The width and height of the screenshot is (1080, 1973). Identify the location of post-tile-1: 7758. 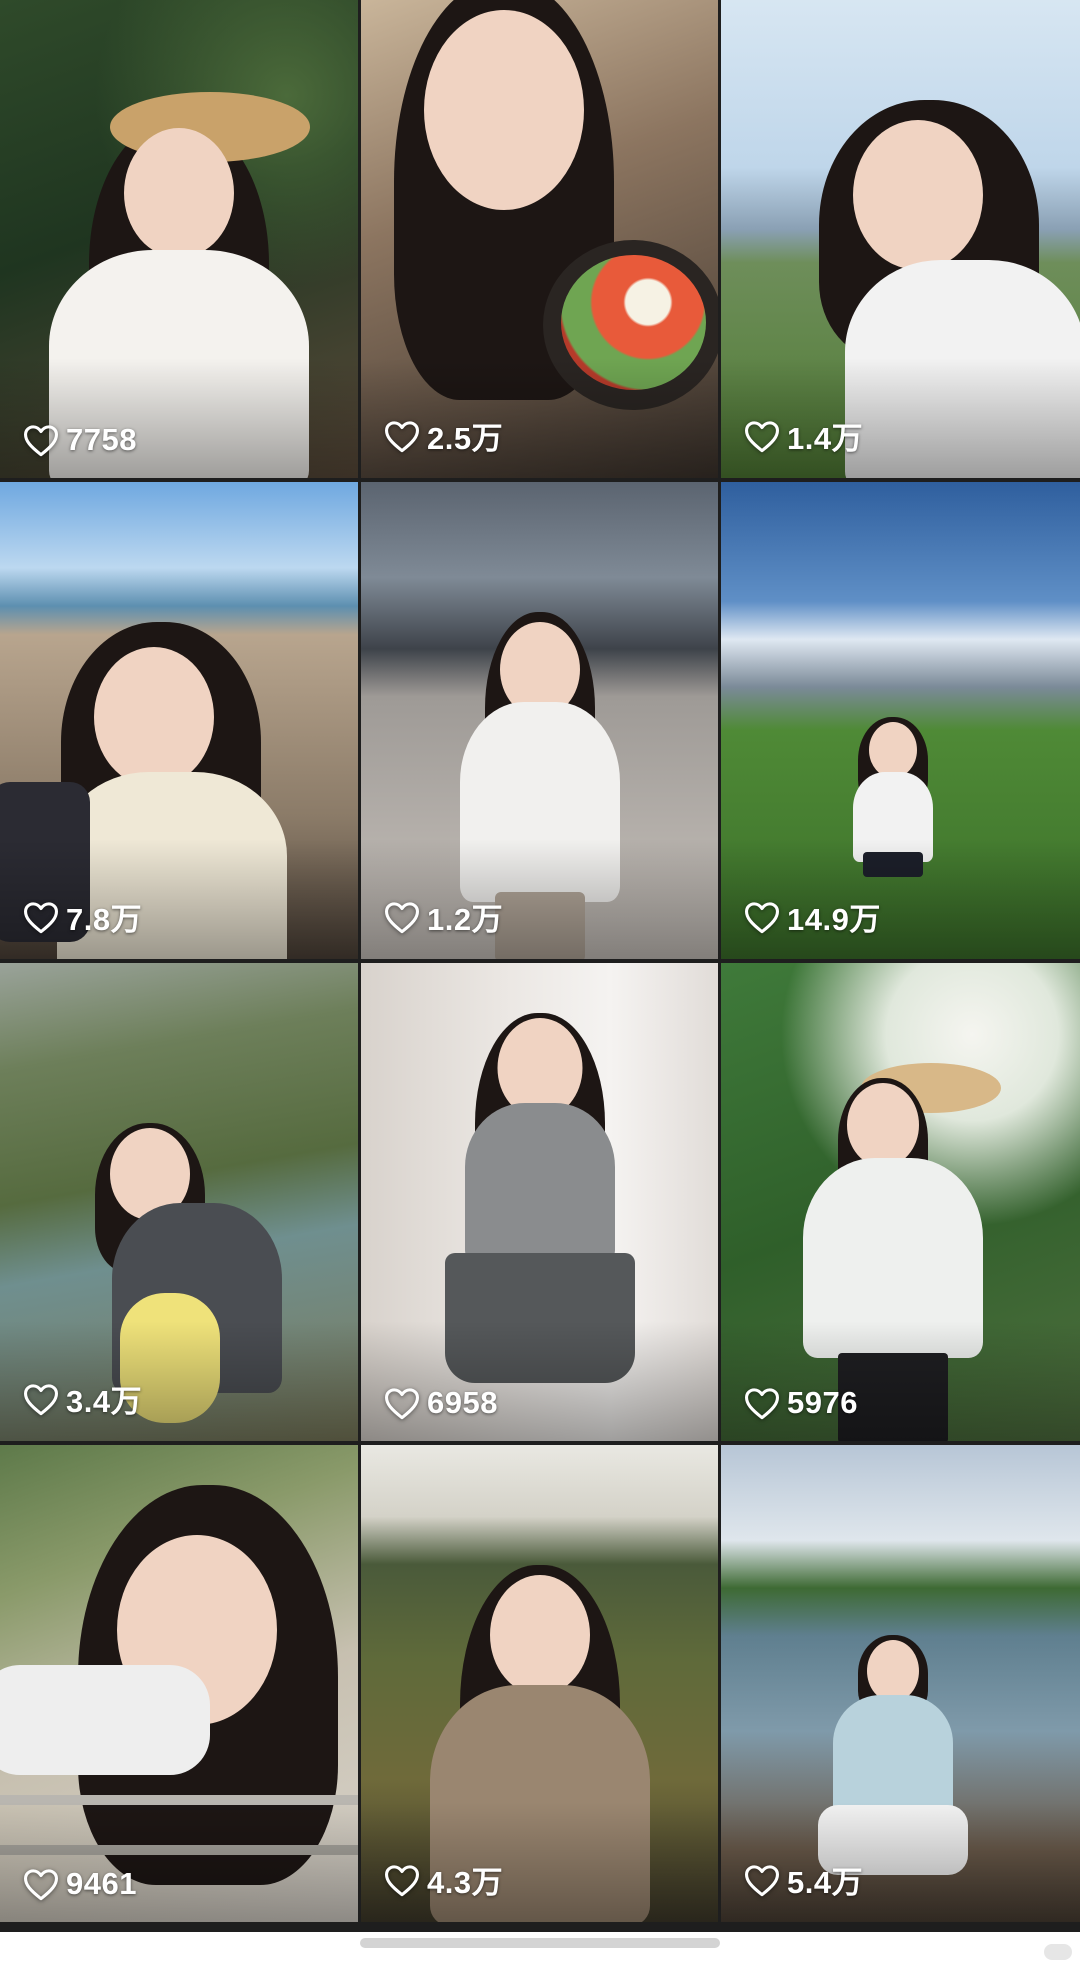
(179, 239).